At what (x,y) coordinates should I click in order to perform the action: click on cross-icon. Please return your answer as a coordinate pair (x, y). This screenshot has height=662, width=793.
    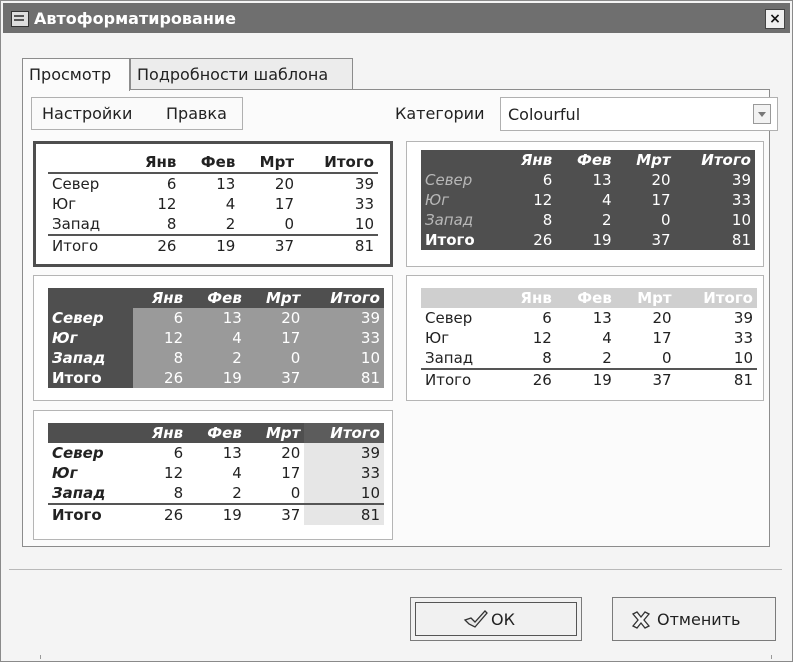
    Looking at the image, I should click on (641, 622).